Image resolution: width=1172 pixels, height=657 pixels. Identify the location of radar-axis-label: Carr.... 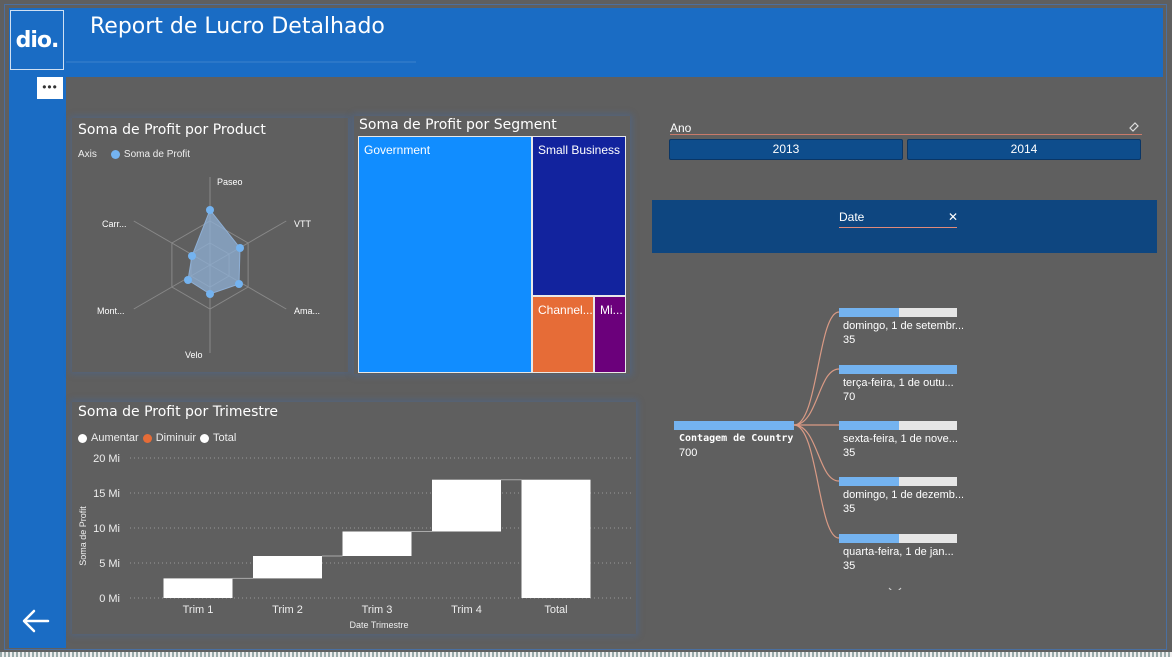
(114, 224).